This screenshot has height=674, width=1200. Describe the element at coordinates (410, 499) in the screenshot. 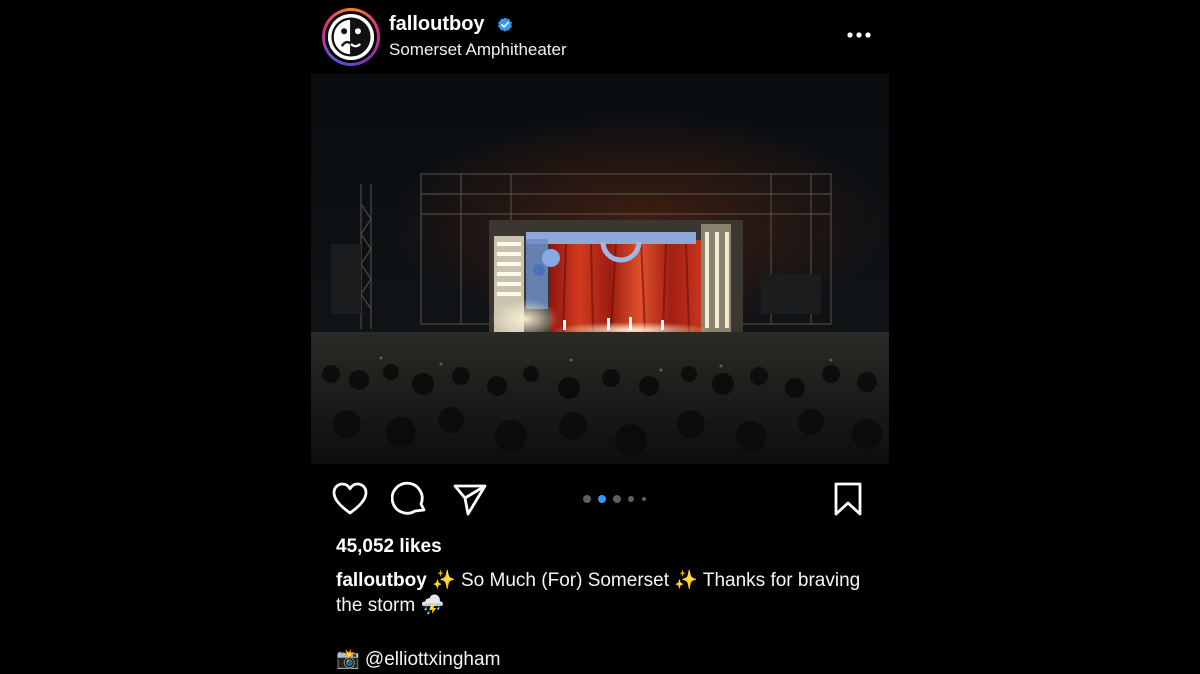

I see `comment-icon` at that location.